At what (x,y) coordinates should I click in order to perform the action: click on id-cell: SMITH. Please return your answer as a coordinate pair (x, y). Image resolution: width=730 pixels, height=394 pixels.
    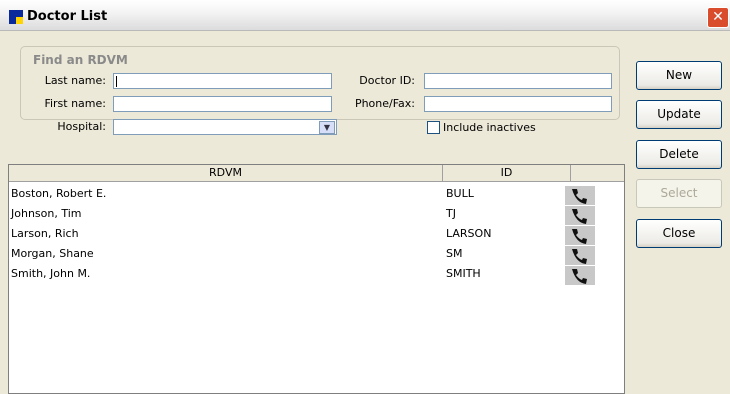
    Looking at the image, I should click on (463, 273).